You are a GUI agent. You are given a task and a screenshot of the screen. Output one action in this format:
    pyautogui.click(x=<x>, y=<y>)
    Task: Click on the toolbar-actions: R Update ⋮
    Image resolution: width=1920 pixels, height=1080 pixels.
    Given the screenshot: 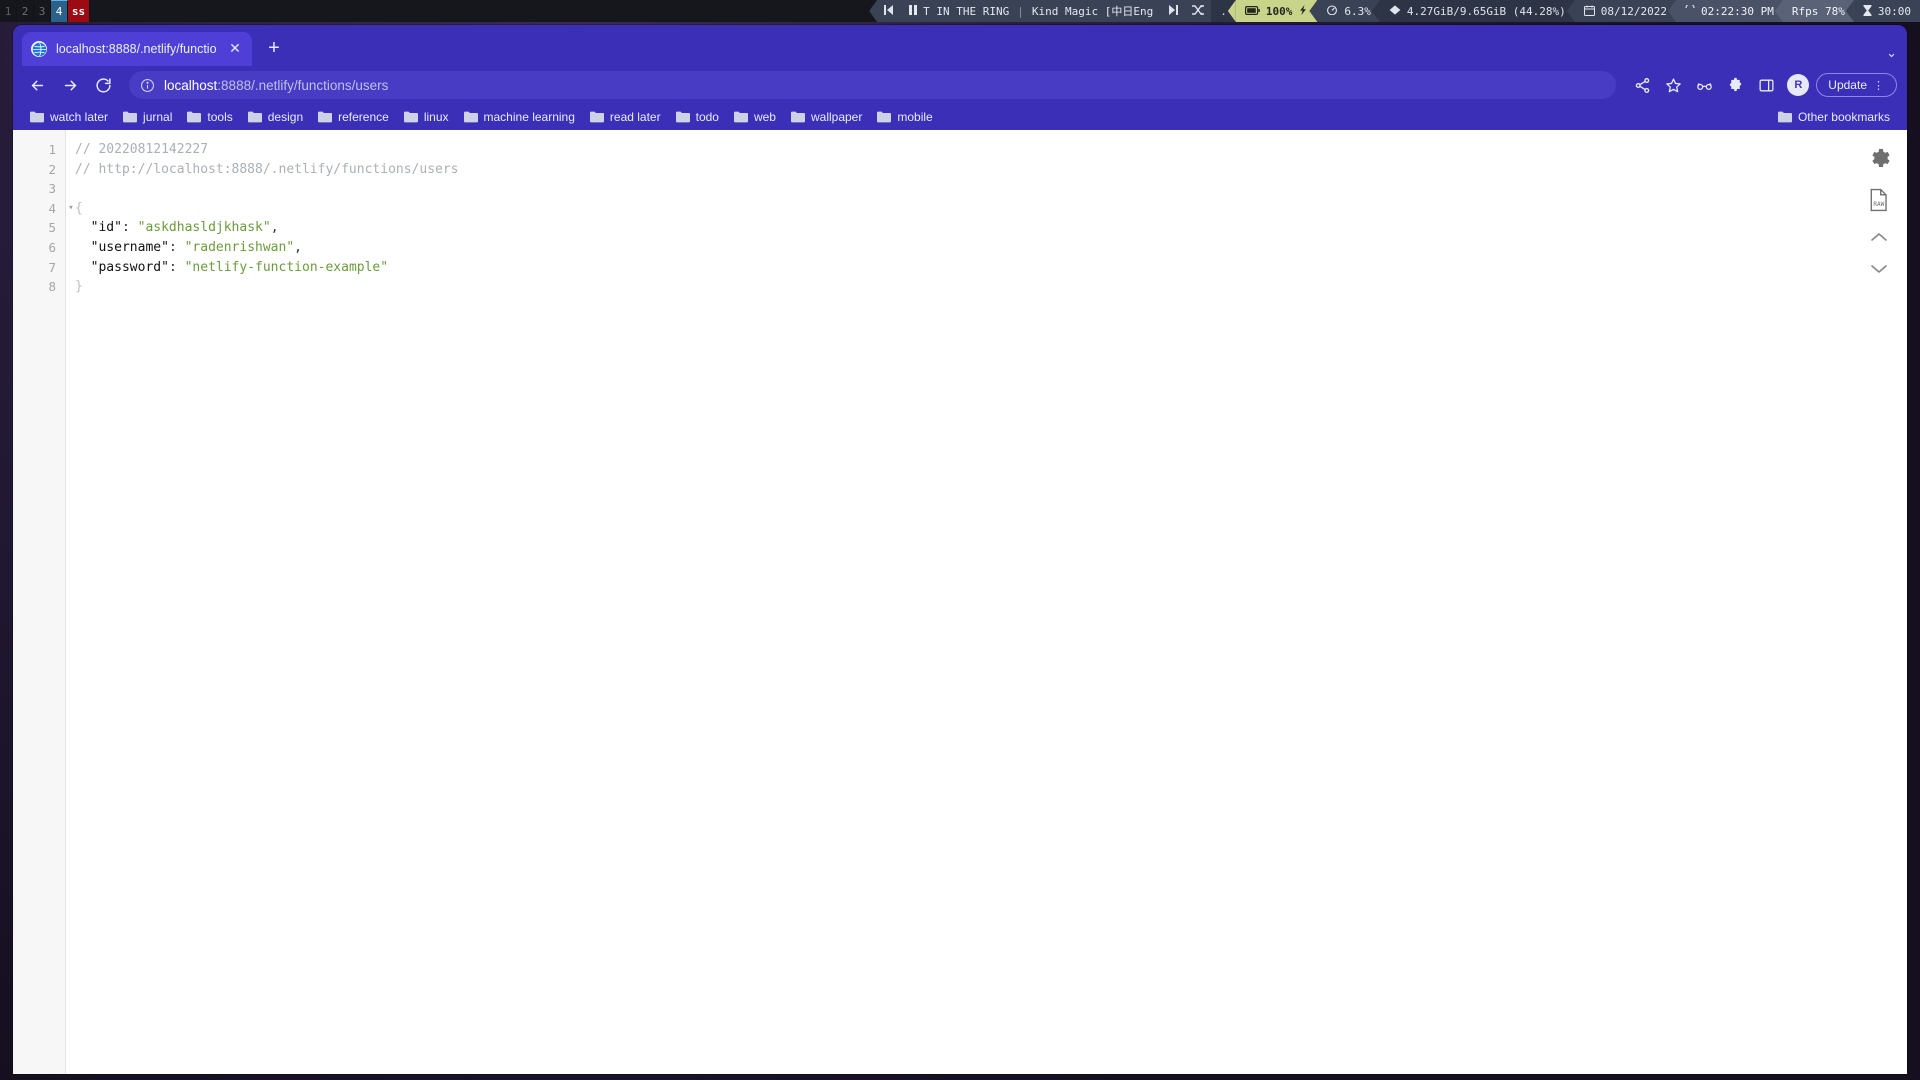 What is the action you would take?
    pyautogui.click(x=1762, y=85)
    